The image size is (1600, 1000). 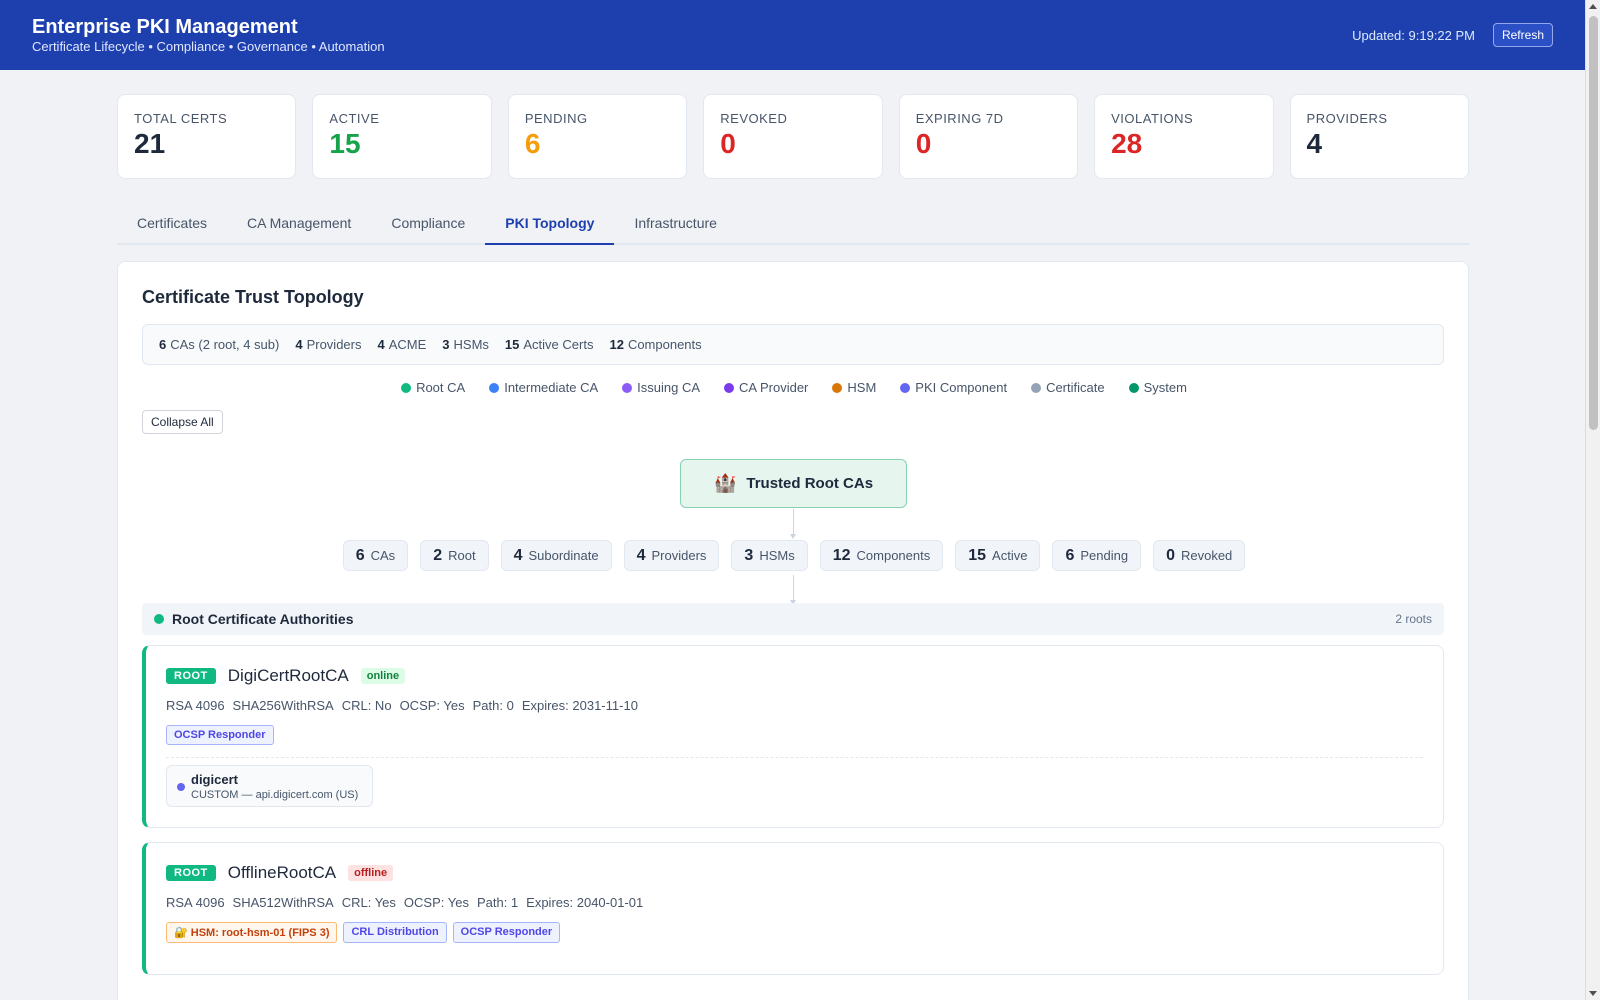 What do you see at coordinates (585, 902) in the screenshot?
I see `ca-expires: Expires: 2040-01-01` at bounding box center [585, 902].